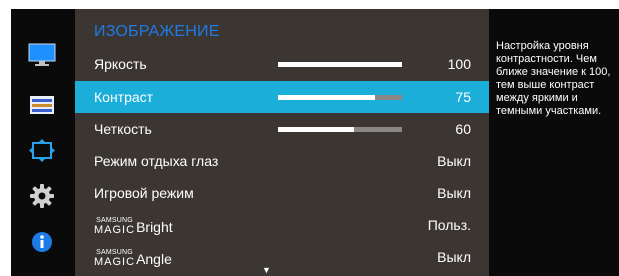  What do you see at coordinates (463, 97) in the screenshot?
I see `menu-item-value: 75` at bounding box center [463, 97].